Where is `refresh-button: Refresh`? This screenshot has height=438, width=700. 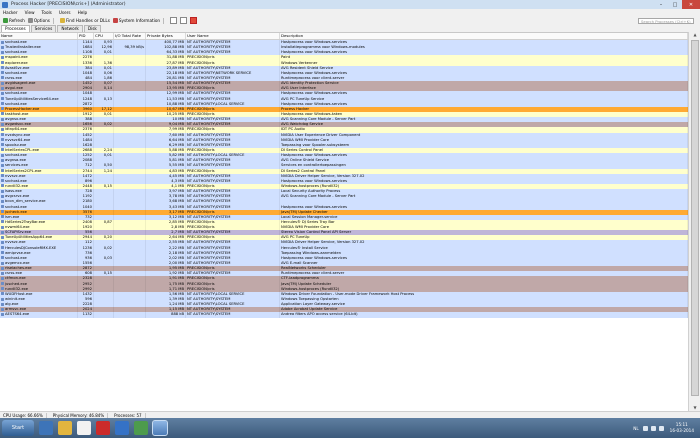
refresh-button: Refresh is located at coordinates (14, 20).